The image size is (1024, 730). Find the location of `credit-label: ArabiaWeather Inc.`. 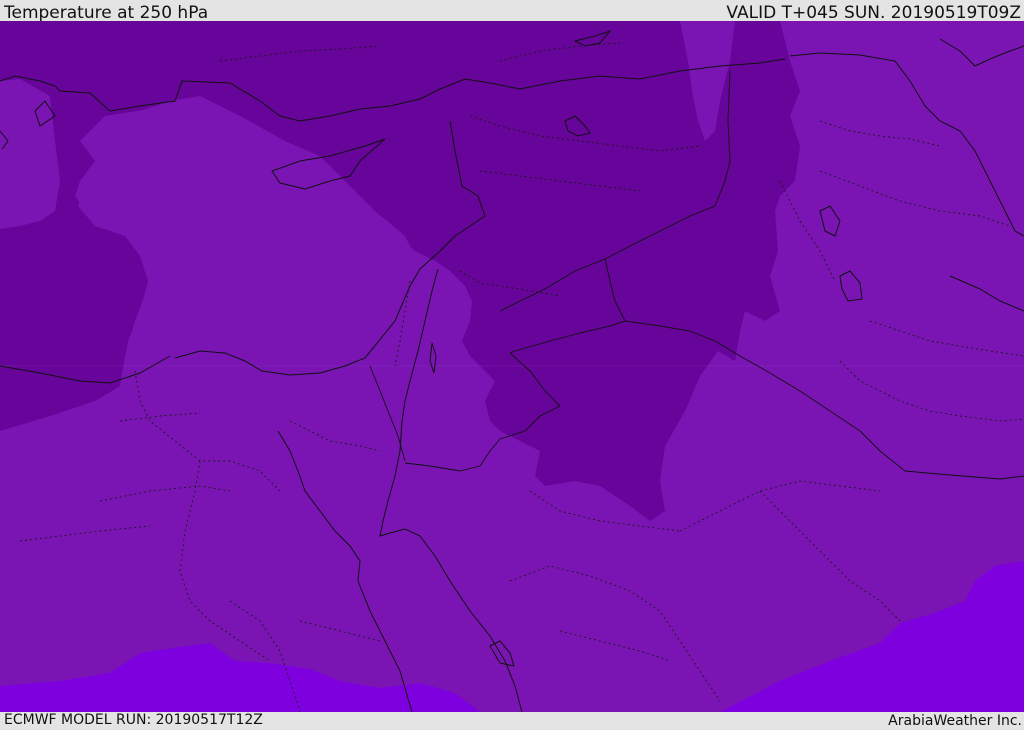

credit-label: ArabiaWeather Inc. is located at coordinates (955, 721).